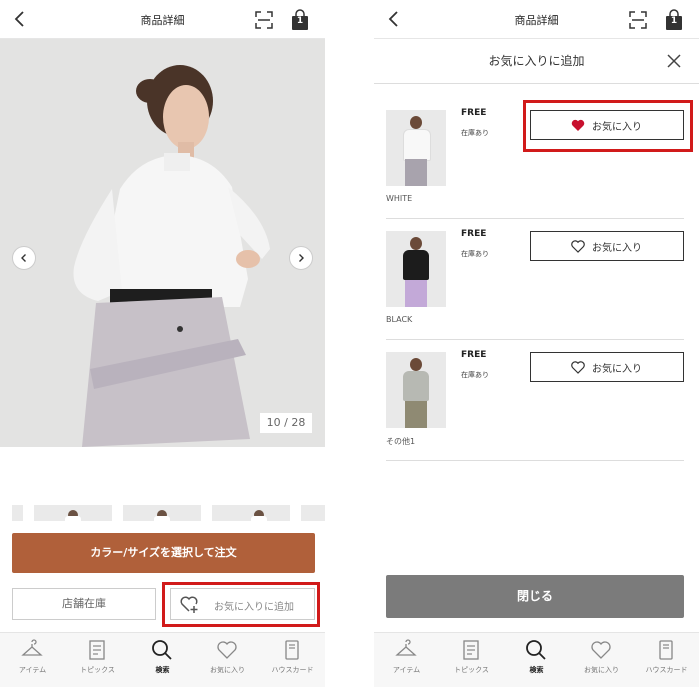  Describe the element at coordinates (84, 604) in the screenshot. I see `store-stock-button: 店舗在庫` at that location.